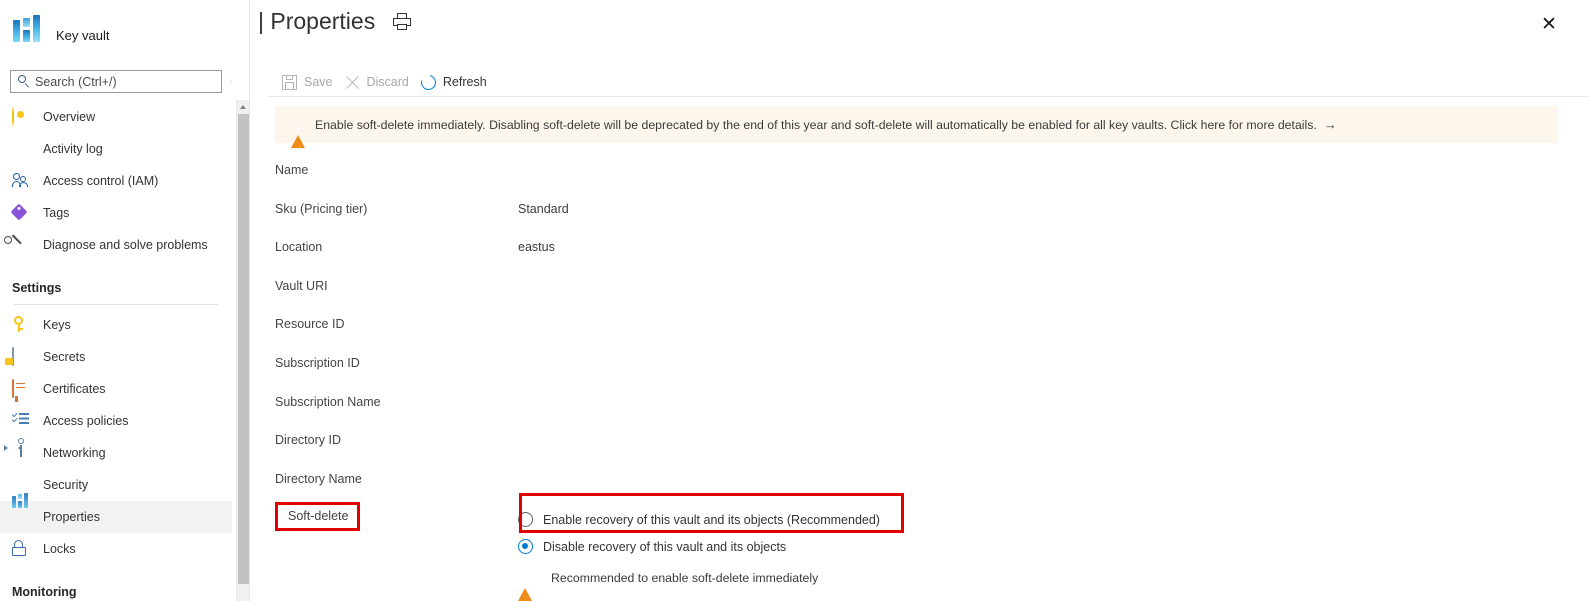 The width and height of the screenshot is (1590, 601). What do you see at coordinates (86, 421) in the screenshot?
I see `sidebar-item-label: Access policies` at bounding box center [86, 421].